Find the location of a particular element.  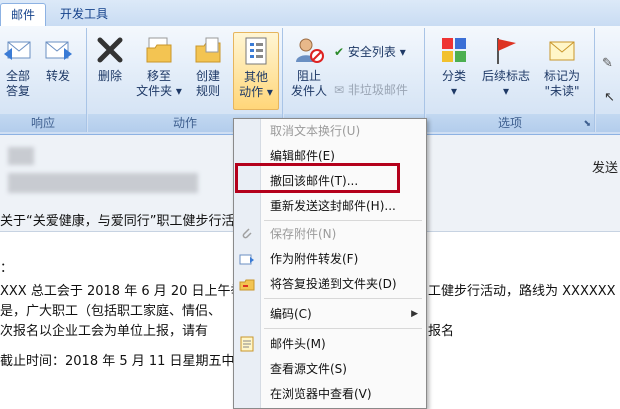

body-line-1: ： is located at coordinates (7, 268).